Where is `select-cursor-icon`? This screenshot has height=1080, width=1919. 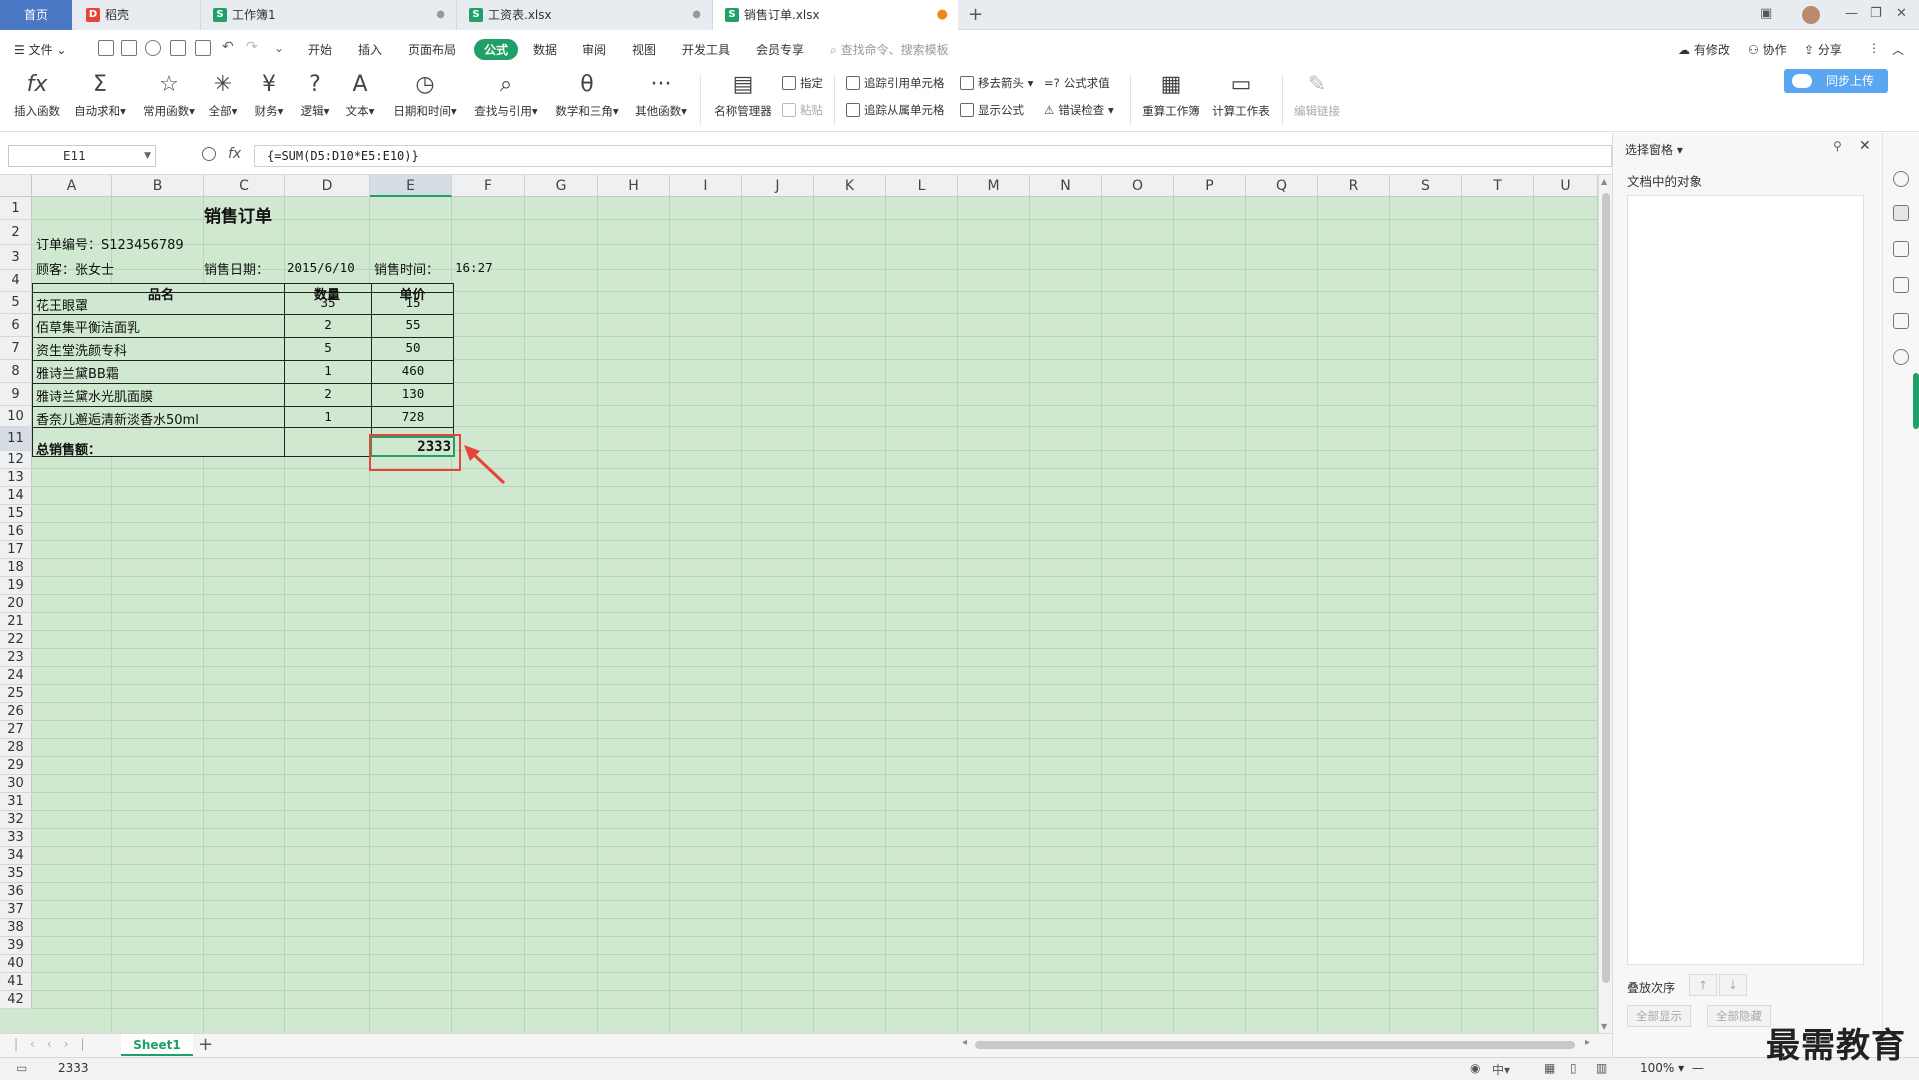 select-cursor-icon is located at coordinates (1901, 213).